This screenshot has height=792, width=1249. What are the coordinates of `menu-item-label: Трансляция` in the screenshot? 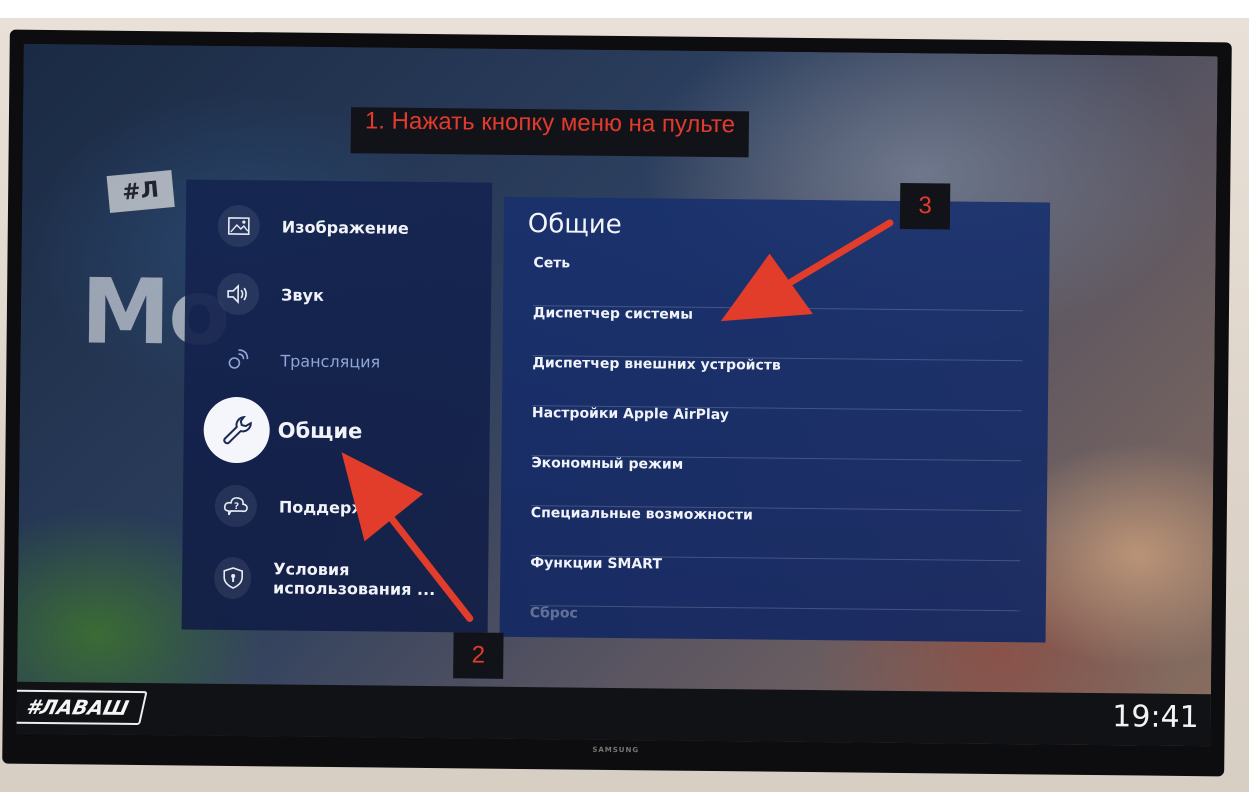 It's located at (330, 361).